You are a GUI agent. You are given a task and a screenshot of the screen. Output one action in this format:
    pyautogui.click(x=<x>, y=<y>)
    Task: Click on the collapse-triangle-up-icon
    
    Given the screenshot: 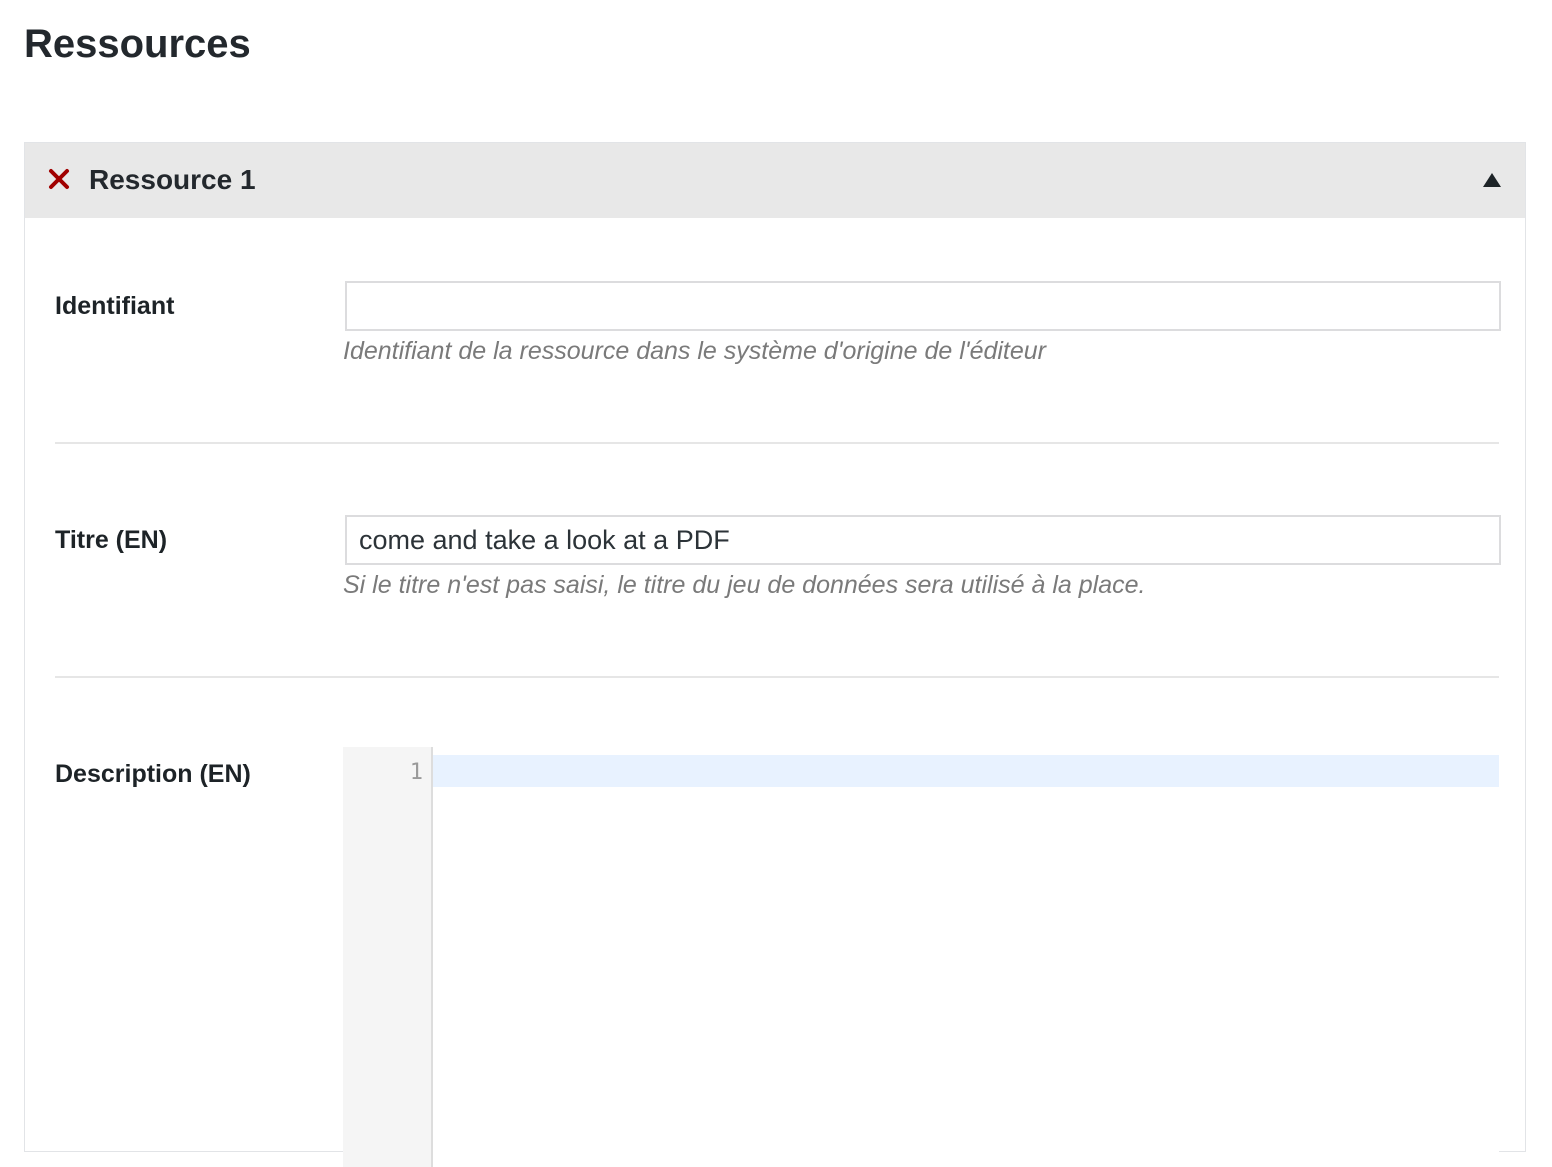 What is the action you would take?
    pyautogui.click(x=1492, y=181)
    